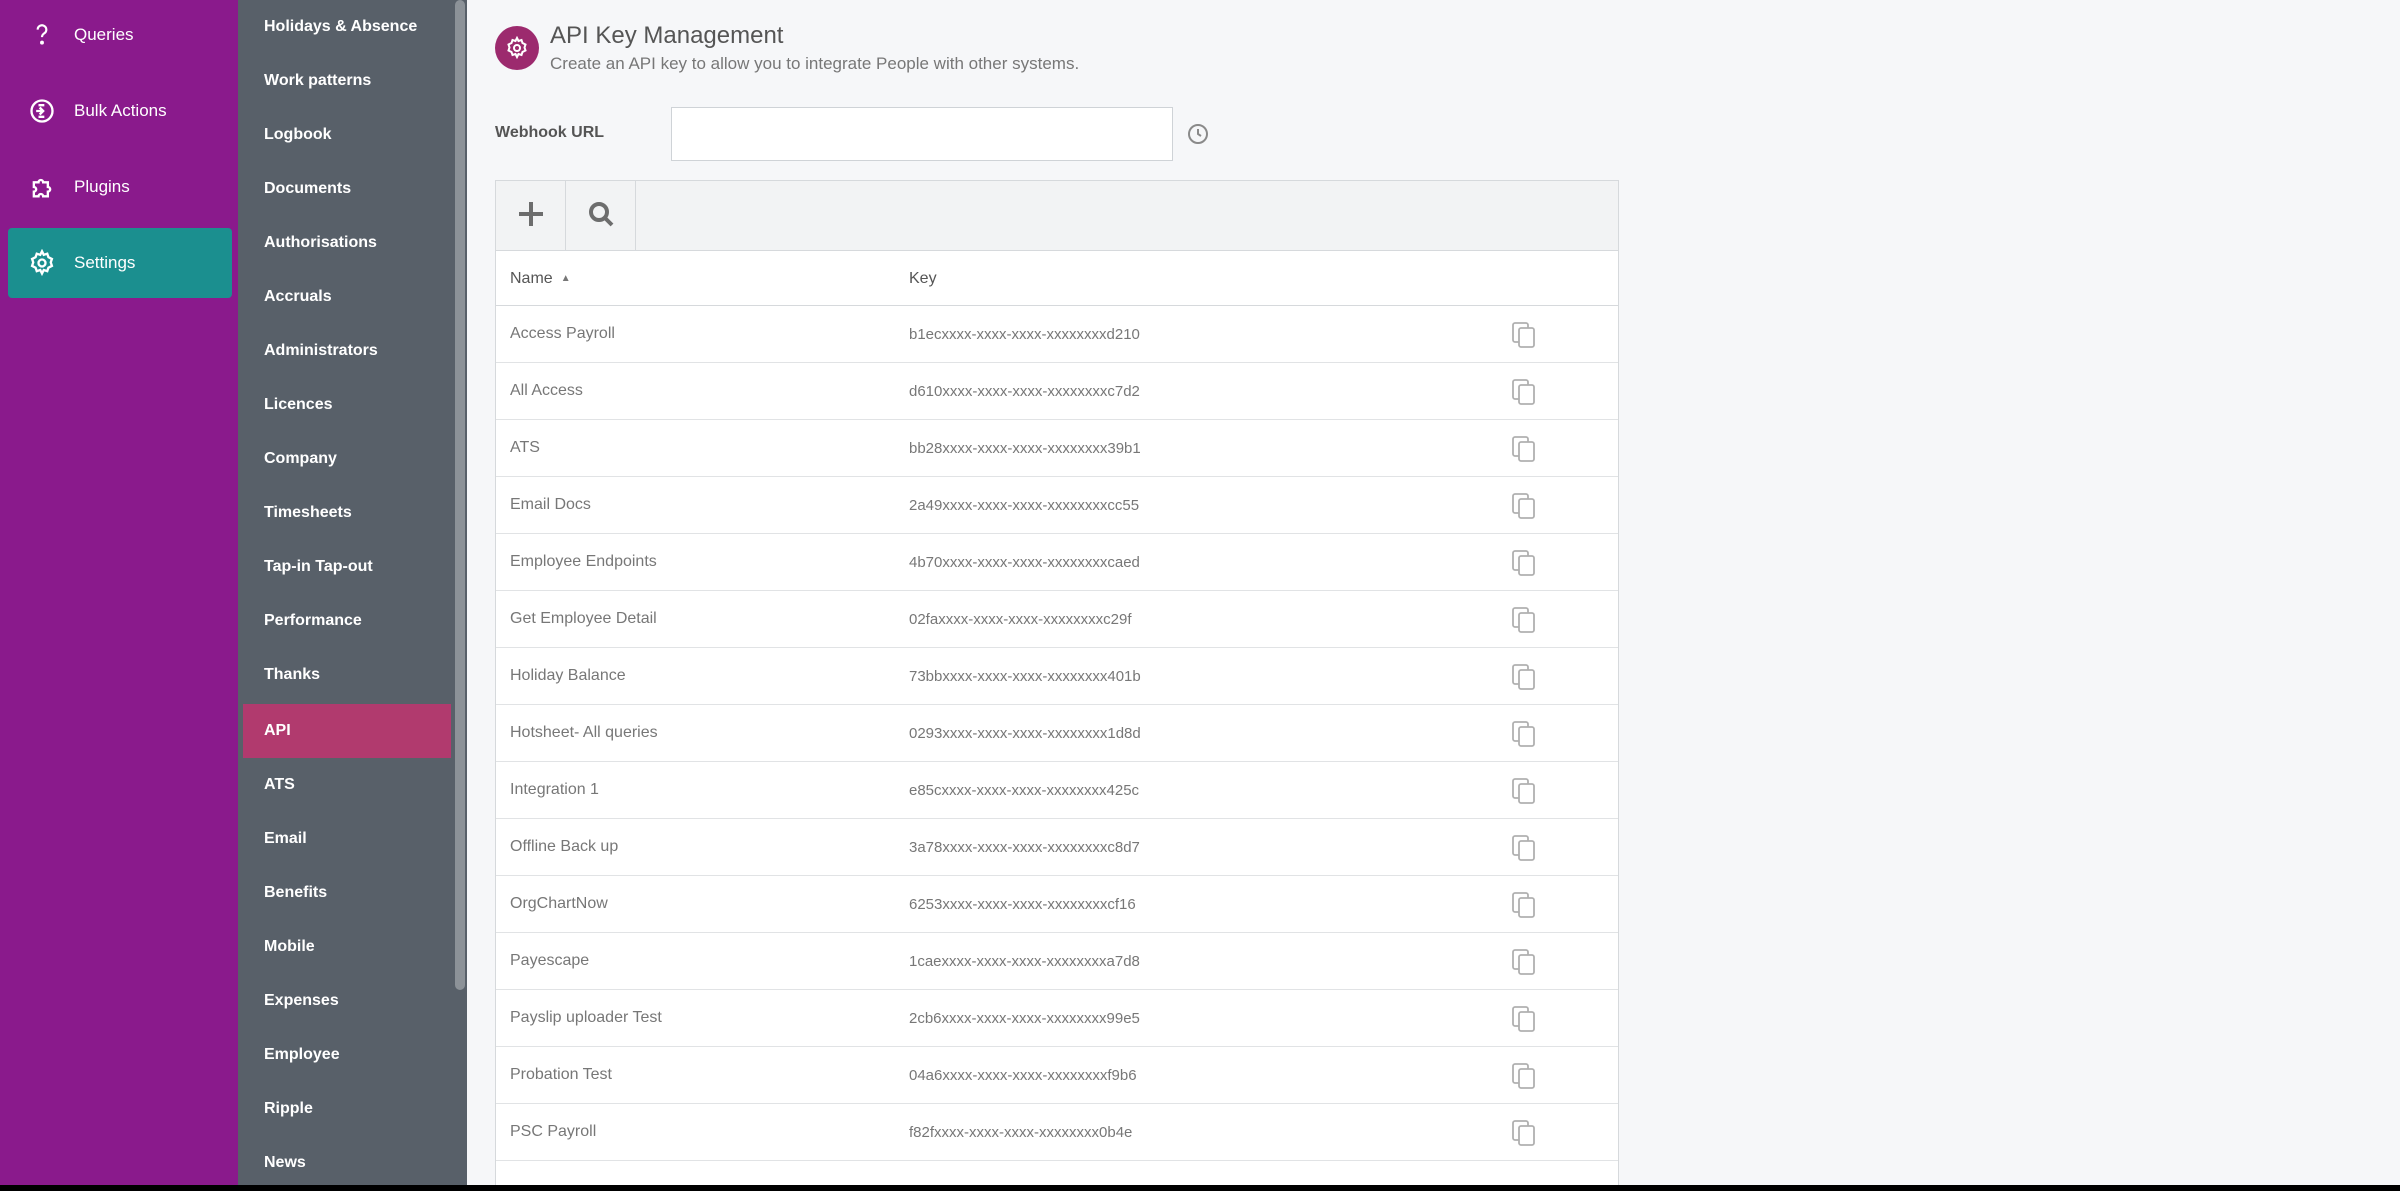 This screenshot has height=1191, width=2400. I want to click on puzzle-icon, so click(42, 187).